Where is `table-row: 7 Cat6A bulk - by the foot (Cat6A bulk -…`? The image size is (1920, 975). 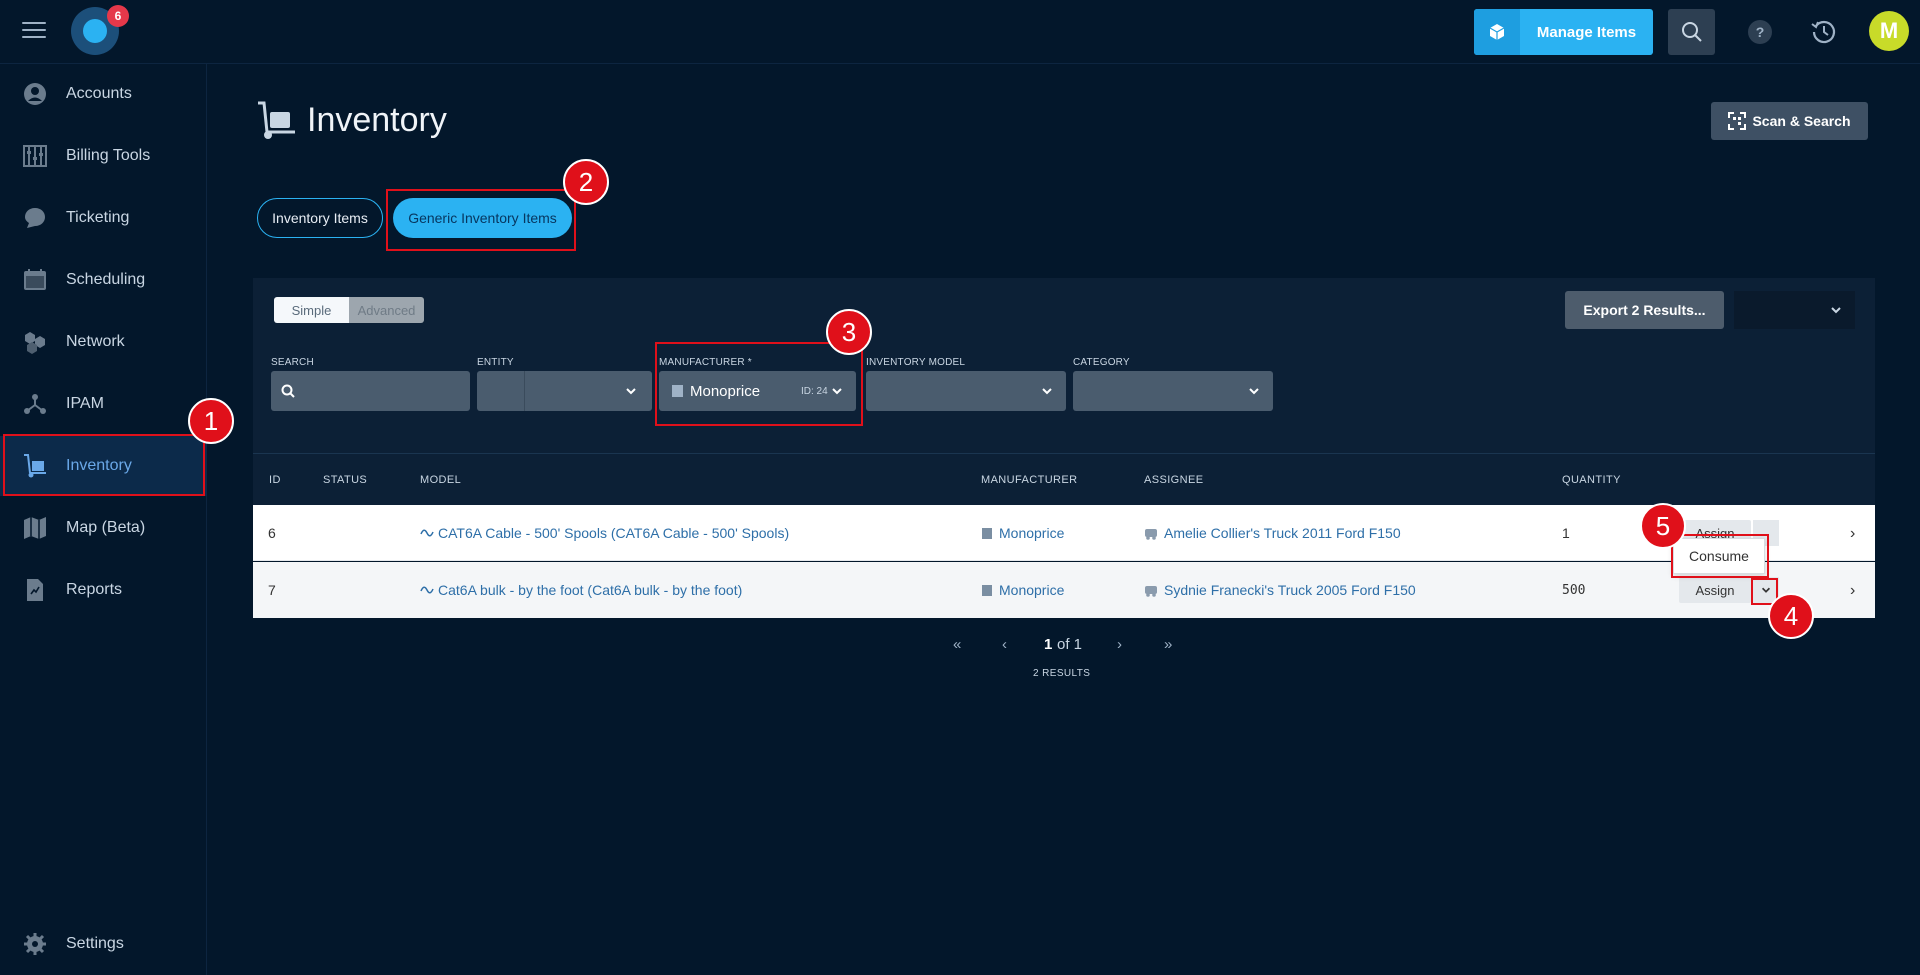
table-row: 7 Cat6A bulk - by the foot (Cat6A bulk -… is located at coordinates (1064, 590).